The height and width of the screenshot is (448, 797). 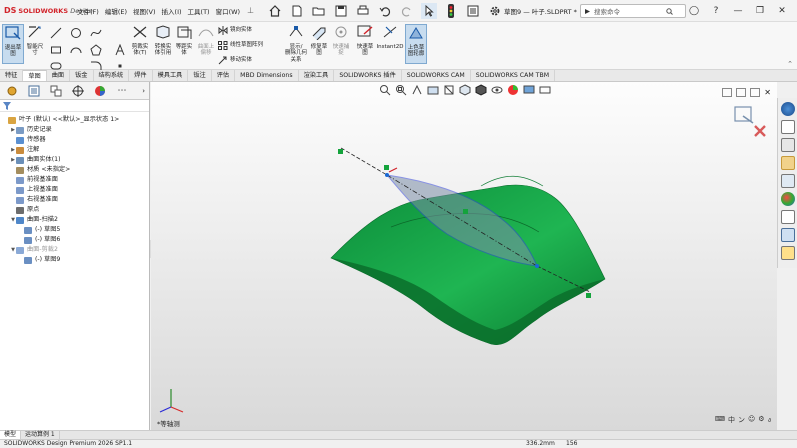 What do you see at coordinates (390, 44) in the screenshot?
I see `instant2d-button: Instant2D` at bounding box center [390, 44].